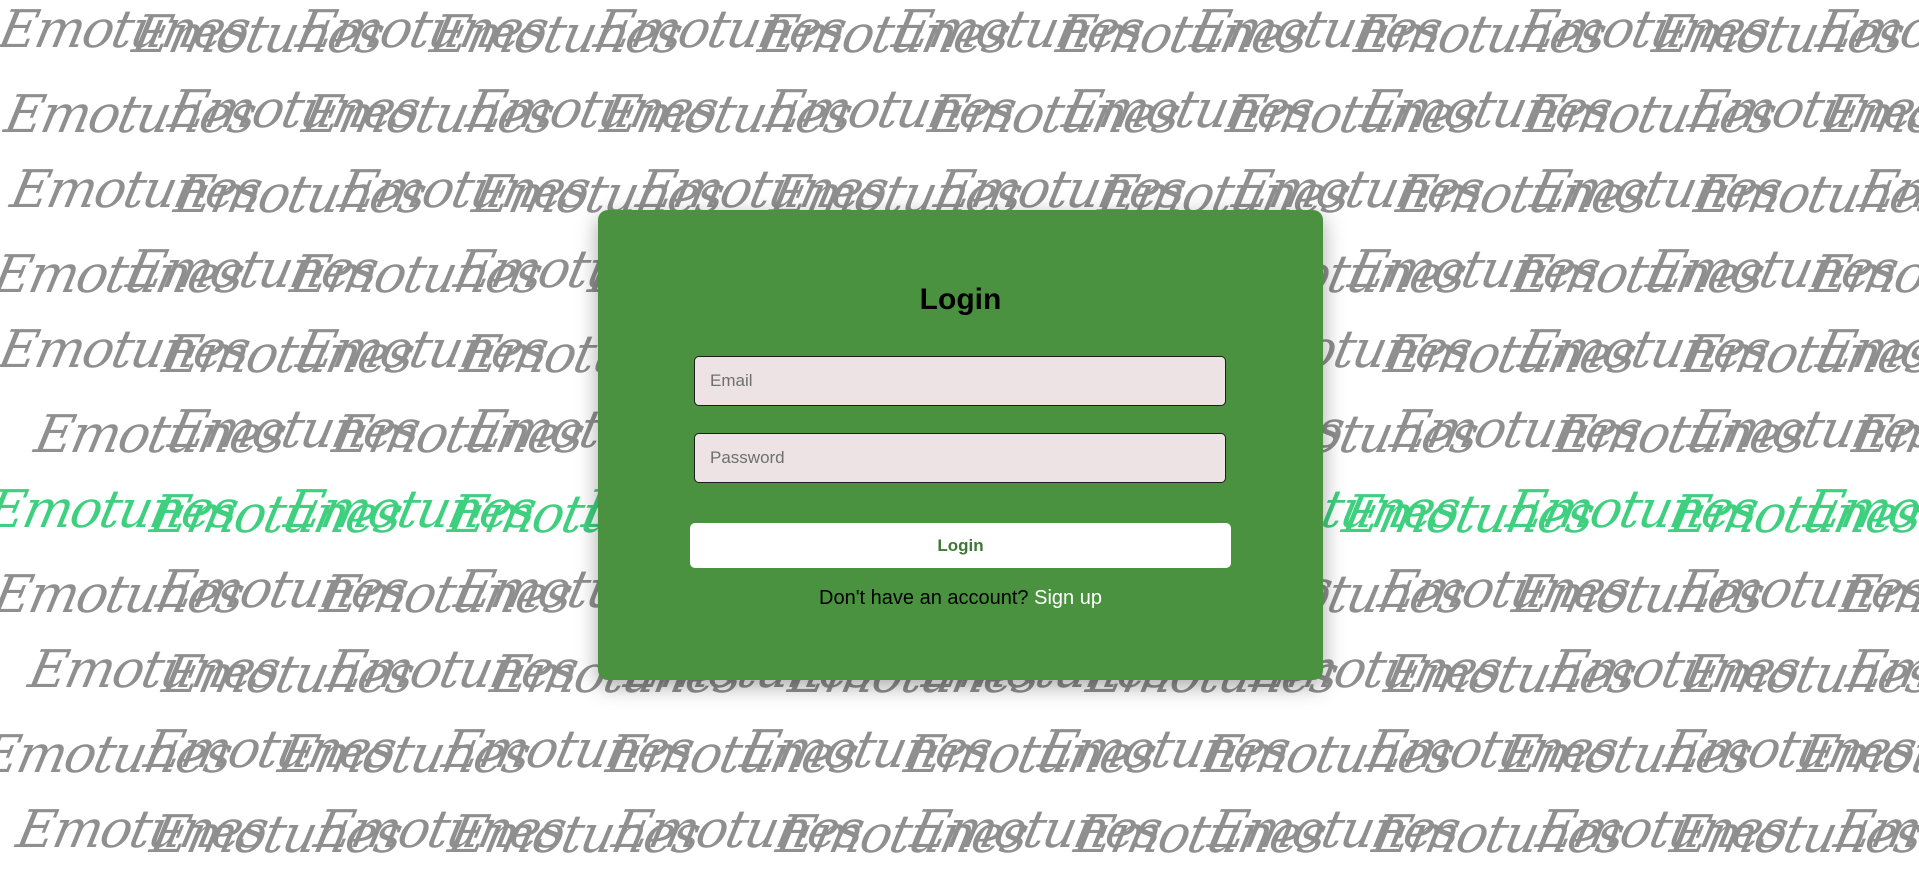  I want to click on signup-prompt-row: Don't have an account? Sign up, so click(960, 598).